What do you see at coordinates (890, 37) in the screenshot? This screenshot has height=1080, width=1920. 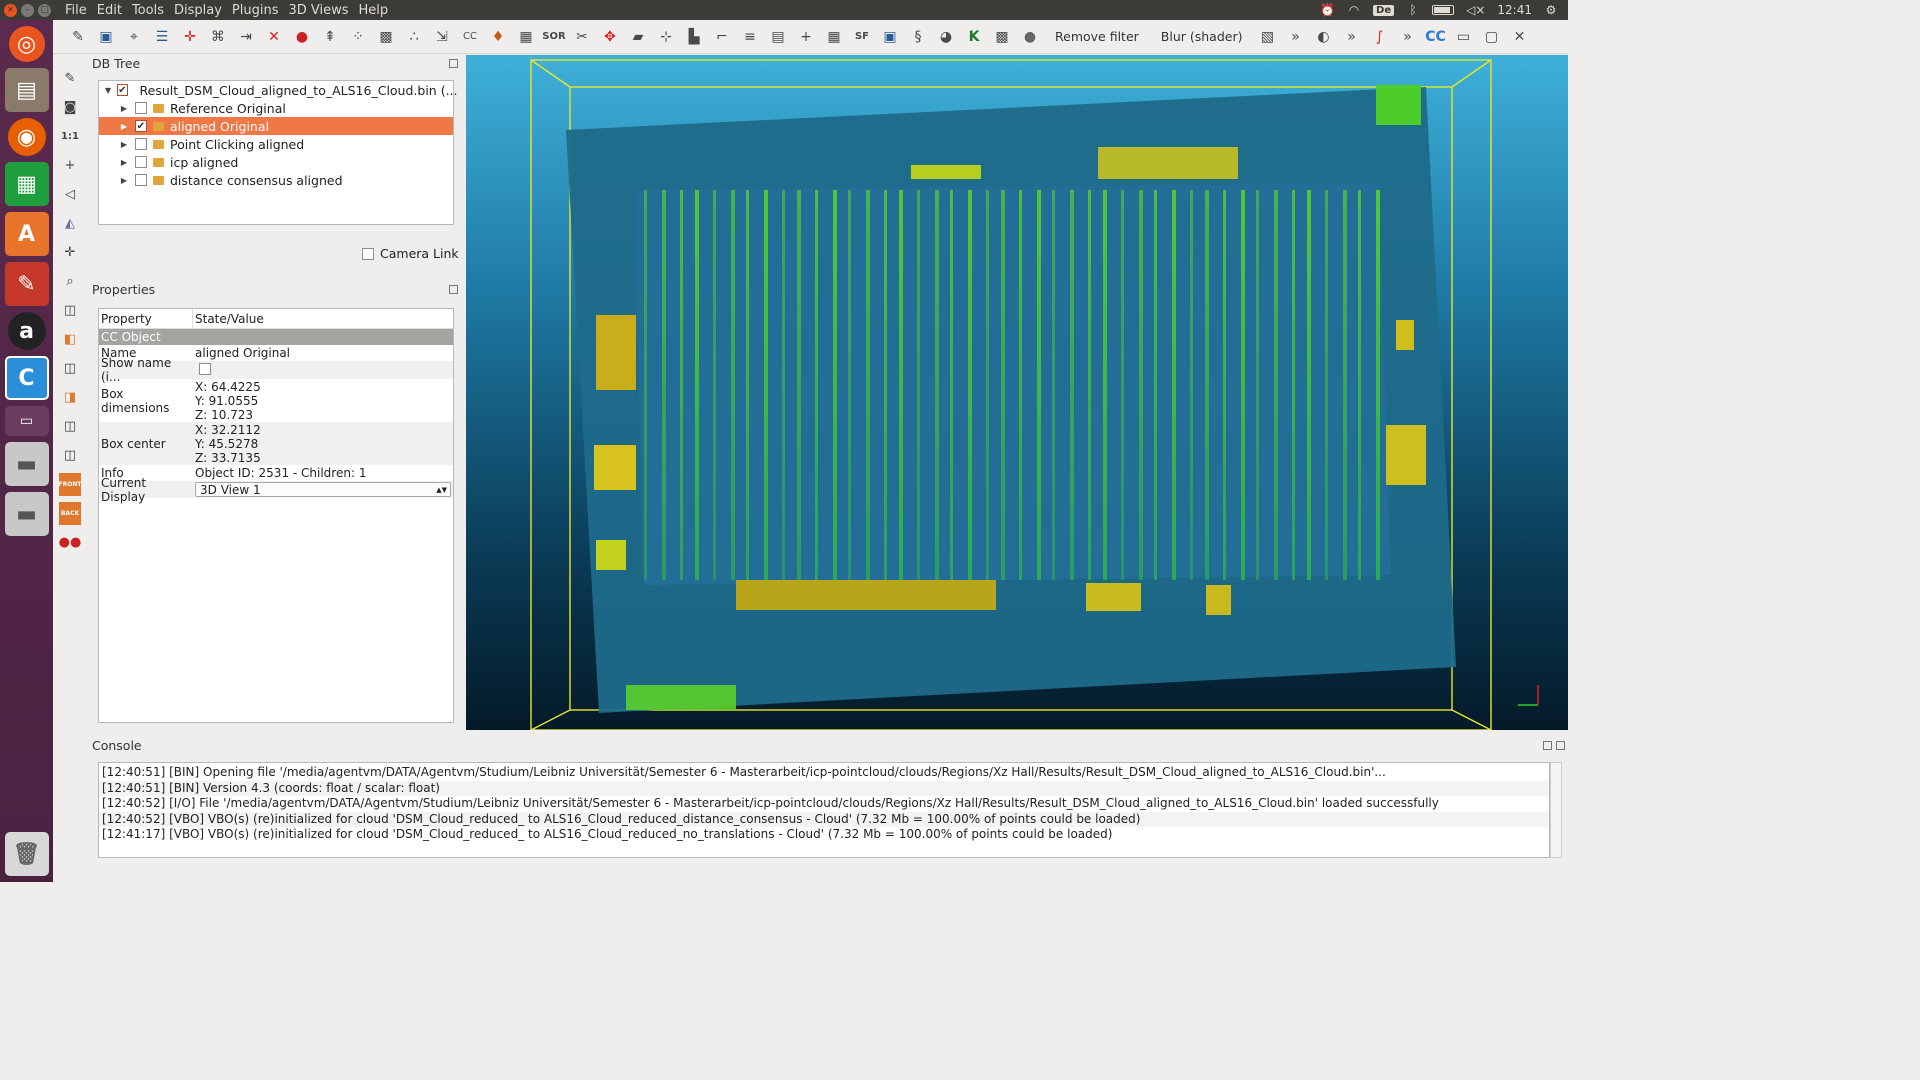 I see `film-icon: ▣` at bounding box center [890, 37].